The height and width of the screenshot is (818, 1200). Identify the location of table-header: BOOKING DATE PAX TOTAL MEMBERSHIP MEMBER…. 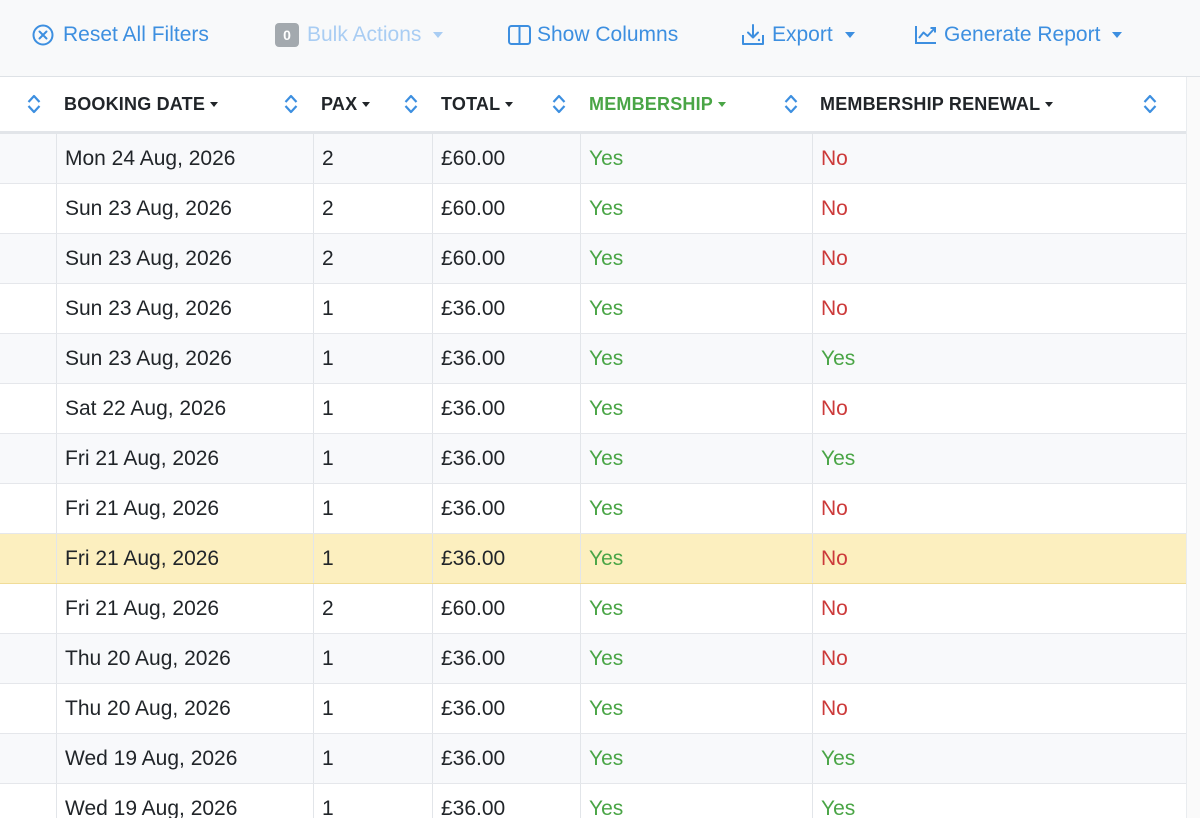
(593, 105).